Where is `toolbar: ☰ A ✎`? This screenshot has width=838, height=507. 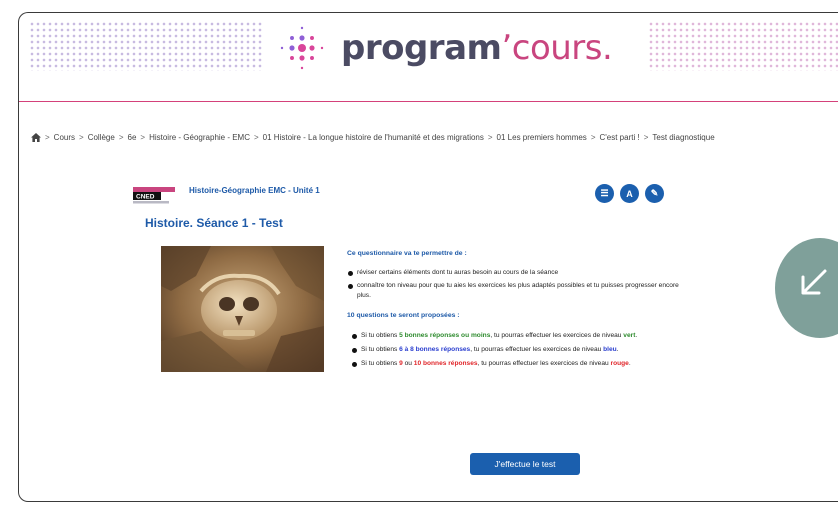 toolbar: ☰ A ✎ is located at coordinates (629, 193).